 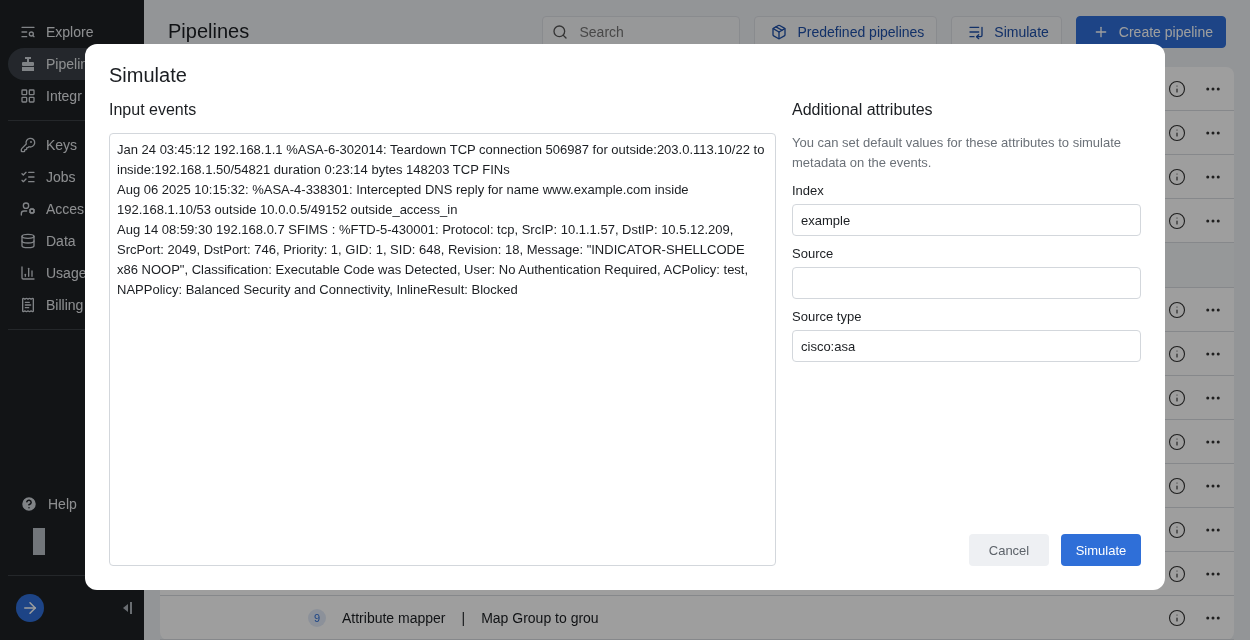 I want to click on checklist-icon, so click(x=28, y=177).